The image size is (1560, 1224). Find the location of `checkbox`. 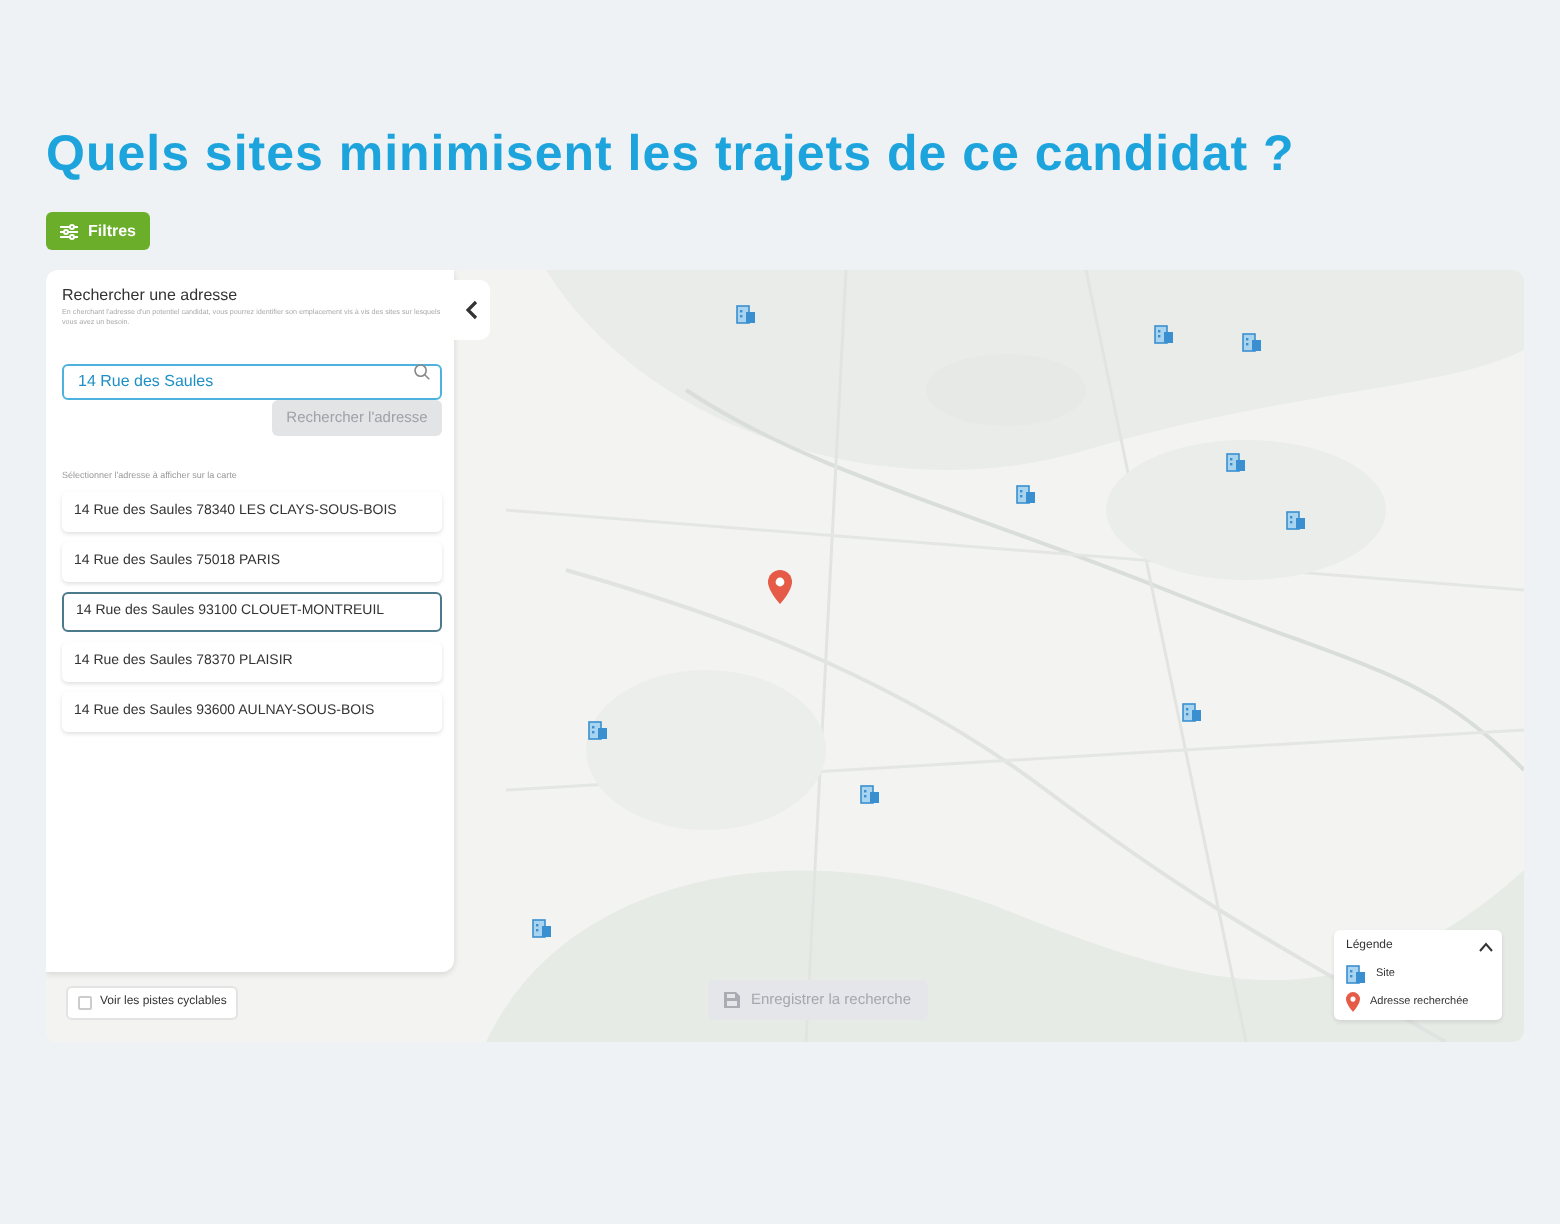

checkbox is located at coordinates (85, 1003).